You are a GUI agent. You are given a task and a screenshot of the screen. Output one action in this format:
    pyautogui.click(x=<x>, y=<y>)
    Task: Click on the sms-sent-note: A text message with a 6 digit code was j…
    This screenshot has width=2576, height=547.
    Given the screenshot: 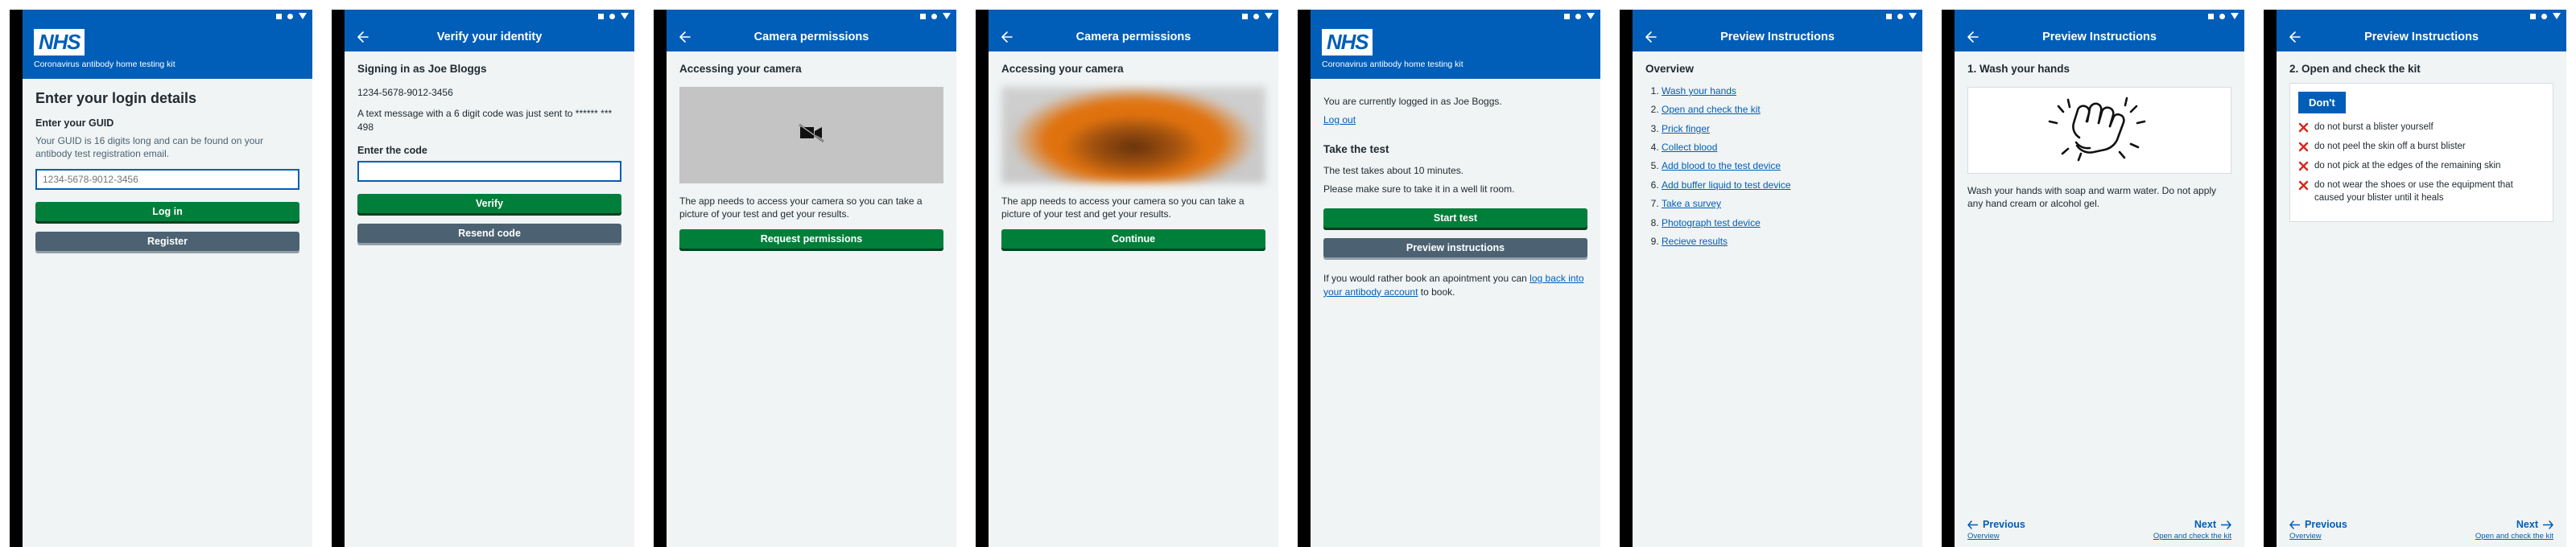 What is the action you would take?
    pyautogui.click(x=485, y=120)
    